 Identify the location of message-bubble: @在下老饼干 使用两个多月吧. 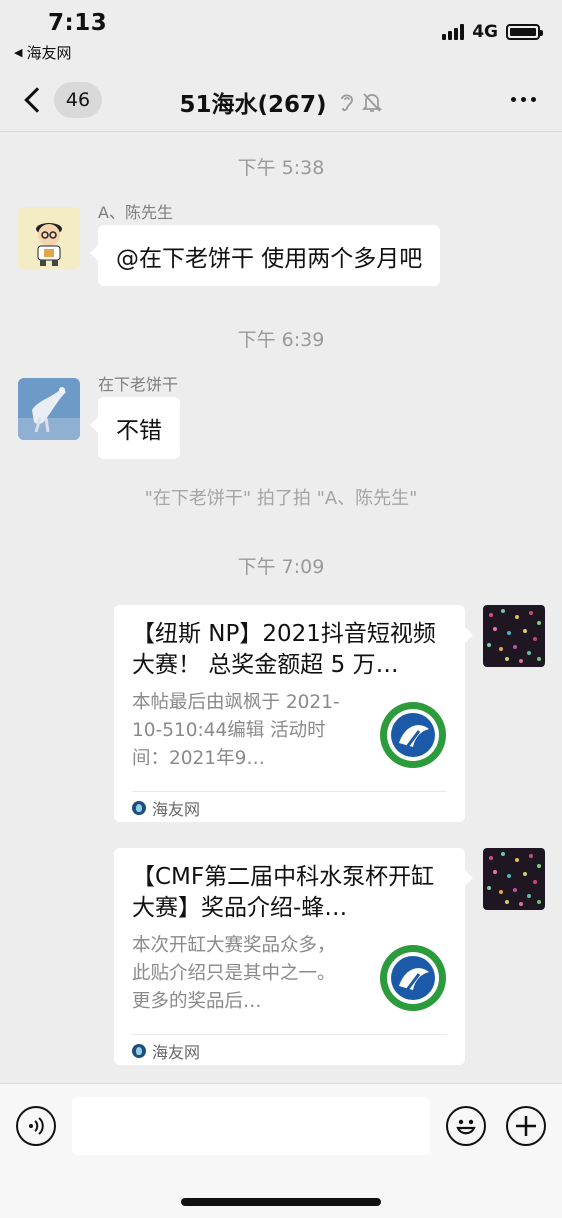
(265, 255).